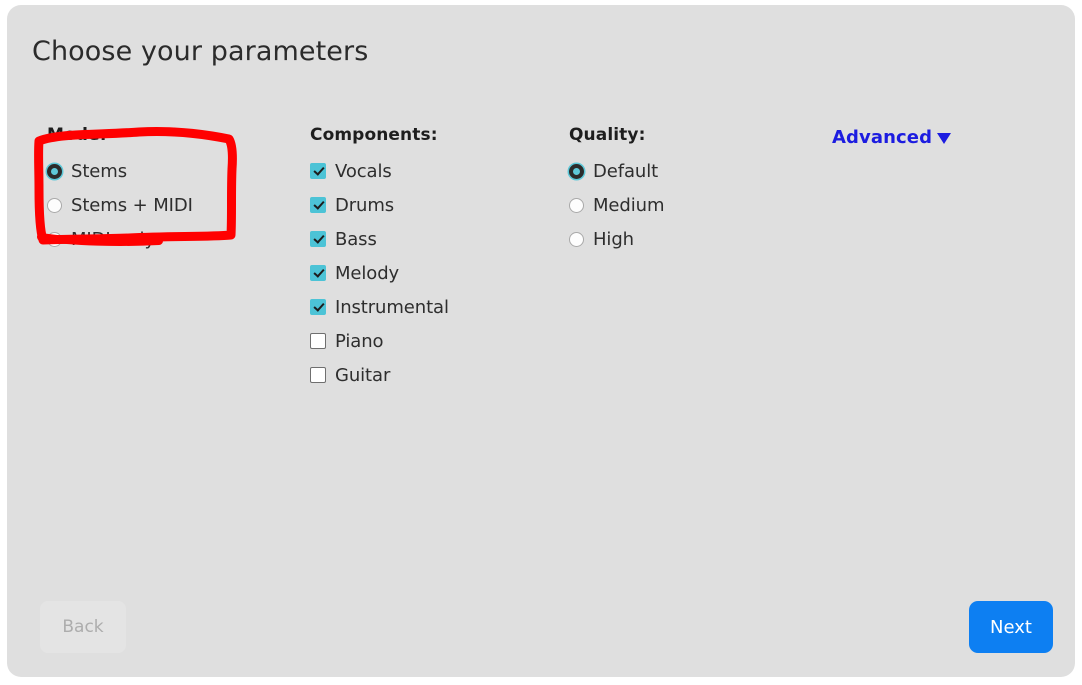 This screenshot has height=685, width=1082. I want to click on mode-option-group: Mode: Stems Stems + MIDI MIDI-only, so click(152, 190).